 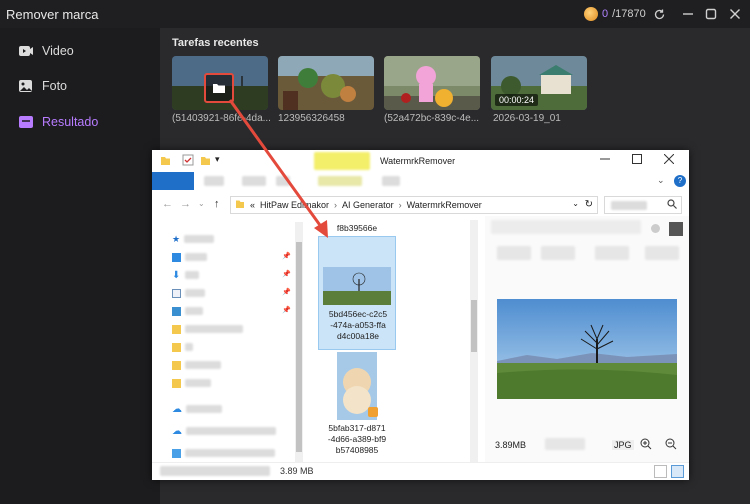 I want to click on coin-icon, so click(x=591, y=14).